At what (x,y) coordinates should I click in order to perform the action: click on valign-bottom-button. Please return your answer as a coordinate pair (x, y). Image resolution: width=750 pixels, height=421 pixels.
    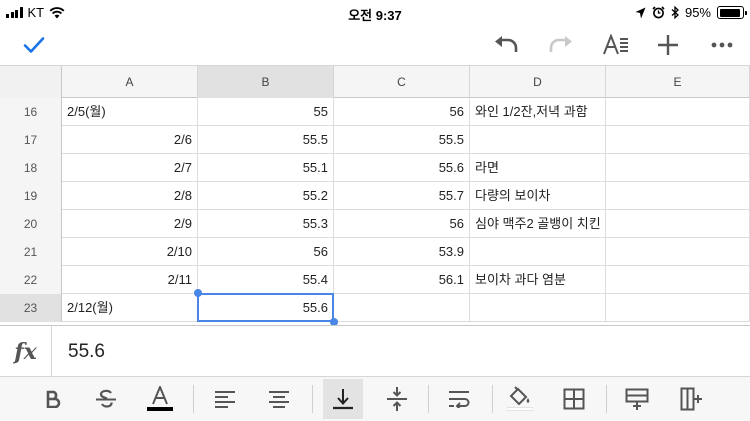
    Looking at the image, I should click on (343, 399).